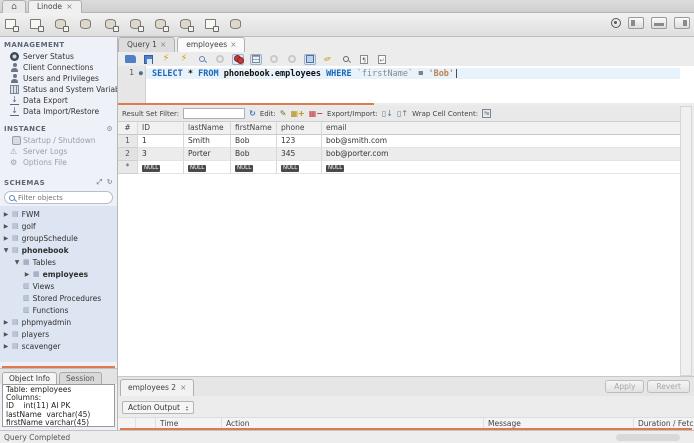 The height and width of the screenshot is (443, 694). What do you see at coordinates (211, 25) in the screenshot?
I see `search-table-data-icon` at bounding box center [211, 25].